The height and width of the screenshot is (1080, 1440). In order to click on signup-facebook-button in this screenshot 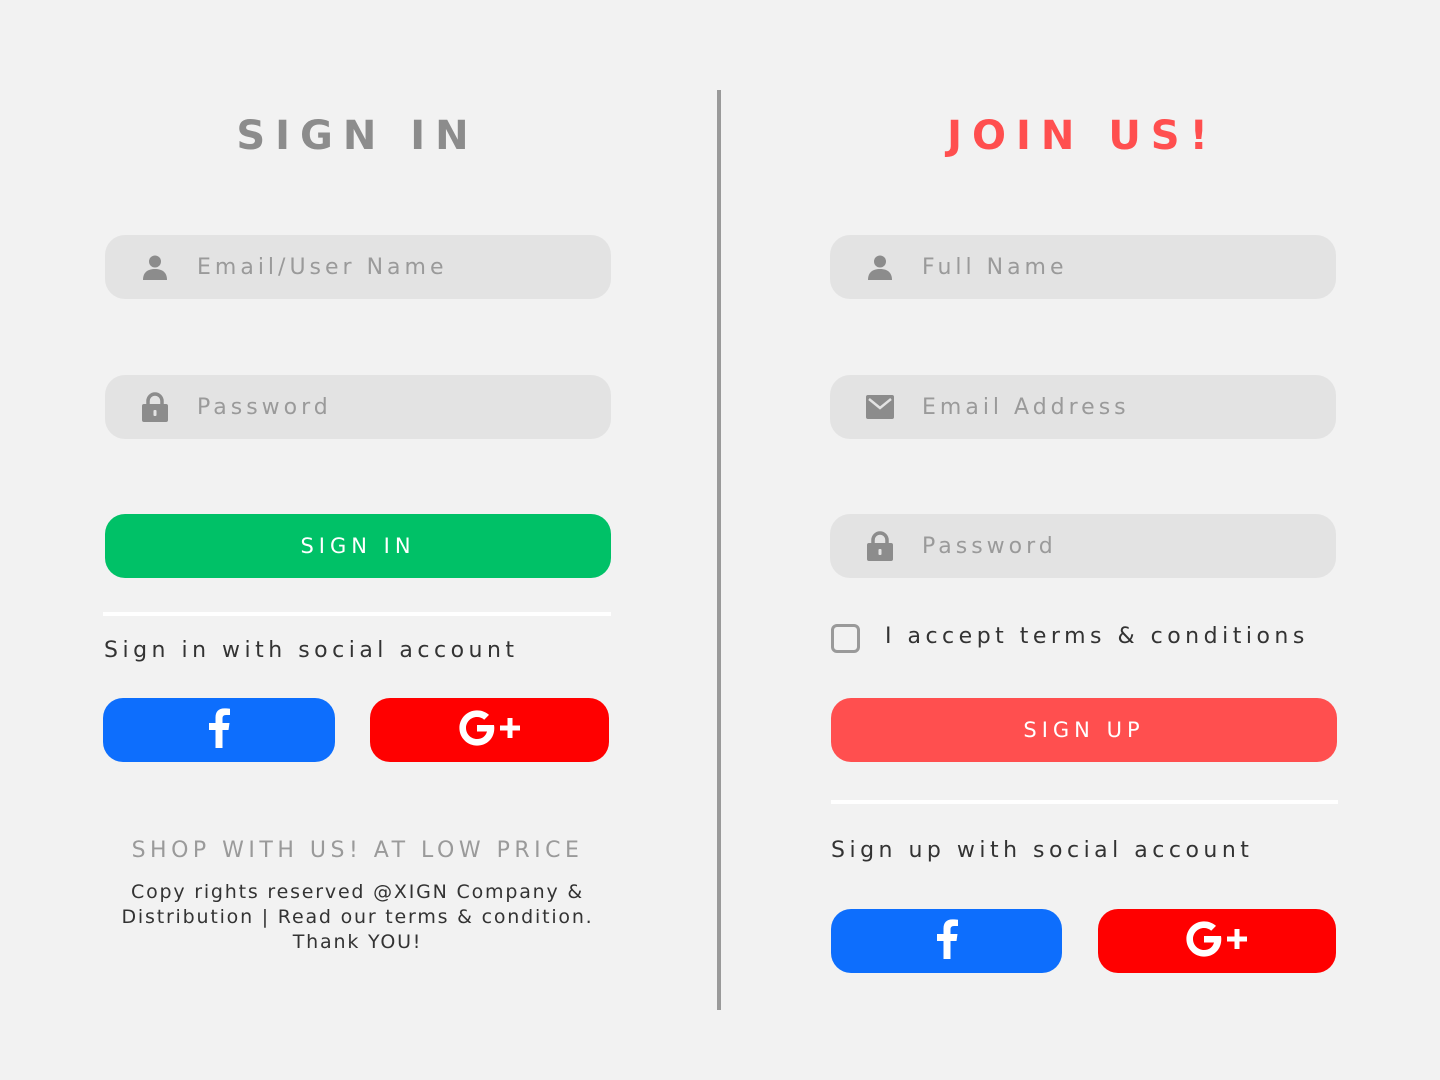, I will do `click(946, 941)`.